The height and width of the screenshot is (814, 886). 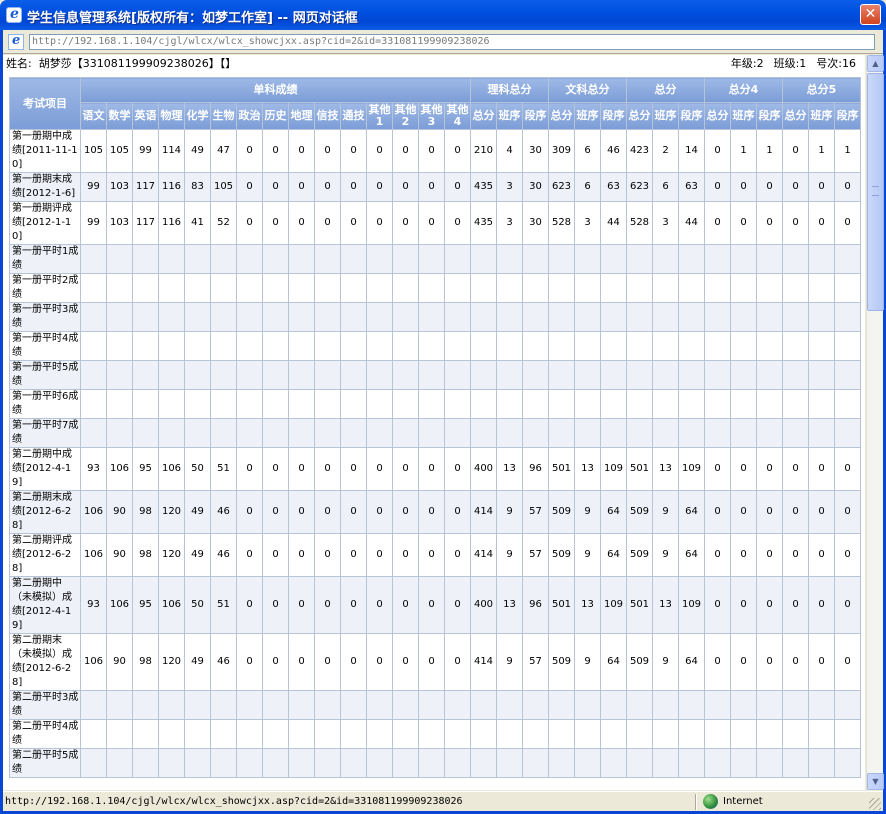 What do you see at coordinates (561, 187) in the screenshot?
I see `score-cell: 623` at bounding box center [561, 187].